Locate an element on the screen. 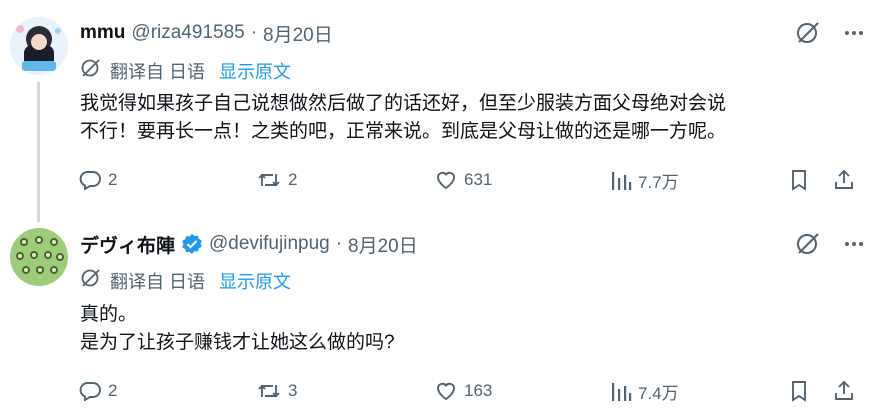  views-count: 7.7万 is located at coordinates (658, 182).